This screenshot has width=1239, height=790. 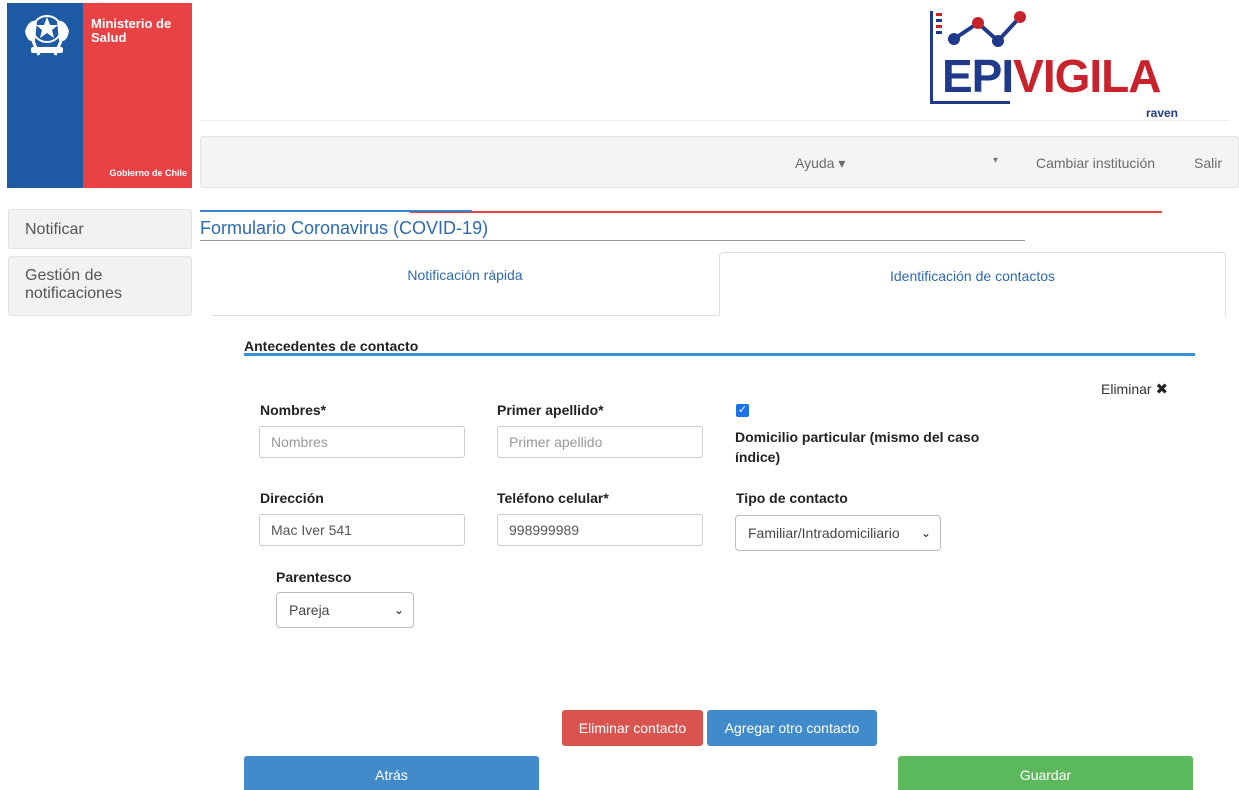 I want to click on guardar-button: Guardar, so click(x=1045, y=773).